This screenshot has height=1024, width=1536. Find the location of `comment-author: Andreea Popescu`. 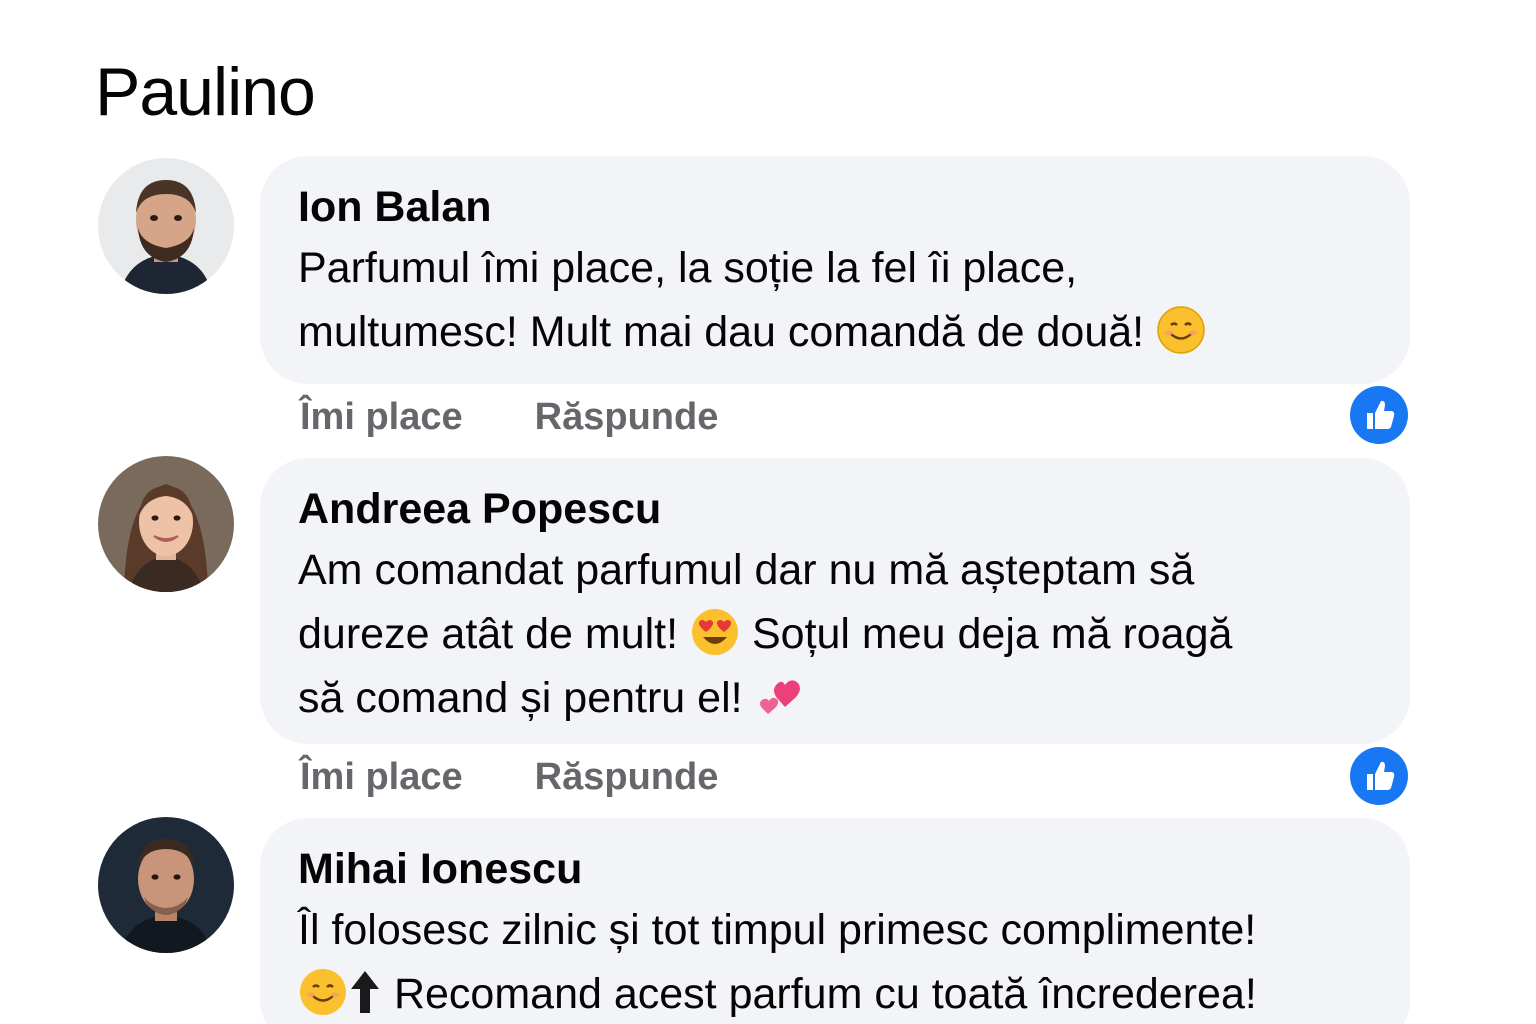

comment-author: Andreea Popescu is located at coordinates (835, 509).